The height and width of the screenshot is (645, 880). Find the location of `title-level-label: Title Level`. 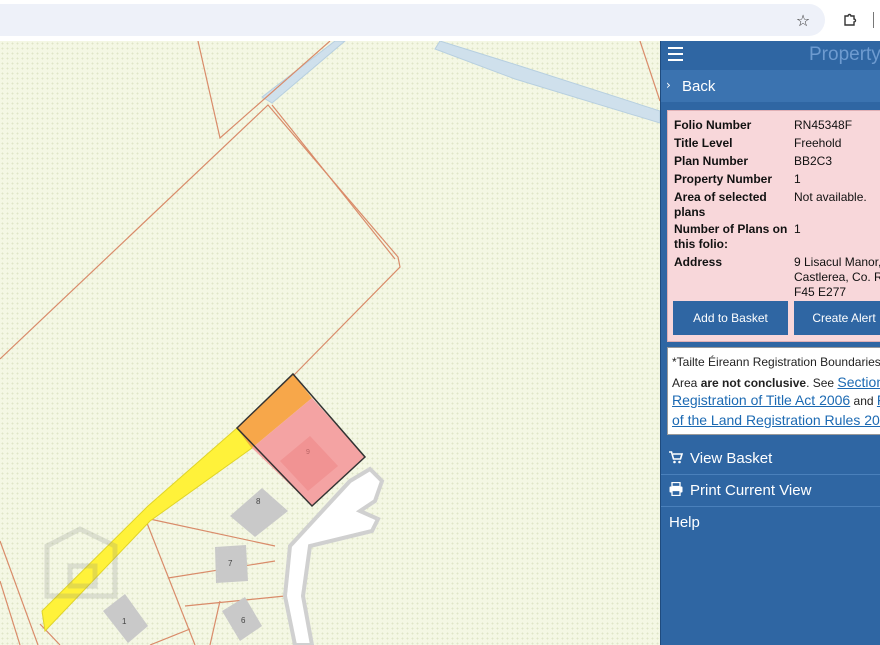

title-level-label: Title Level is located at coordinates (703, 143).